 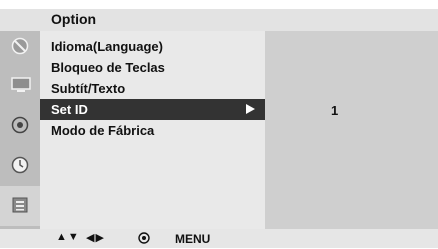 What do you see at coordinates (152, 109) in the screenshot?
I see `menu-item-set-id: Set ID` at bounding box center [152, 109].